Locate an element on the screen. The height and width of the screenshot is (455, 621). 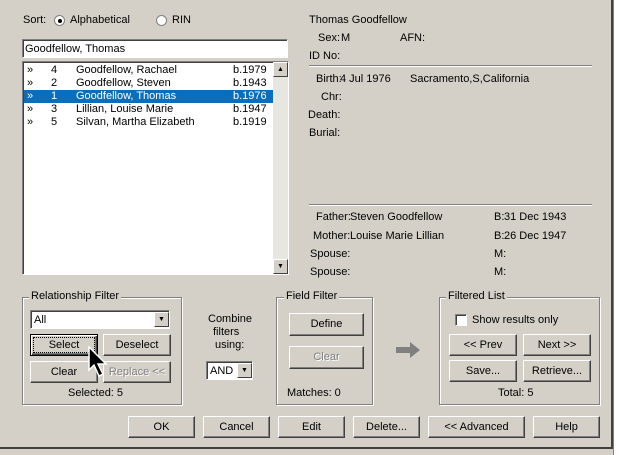
edit-button: Edit is located at coordinates (311, 427).